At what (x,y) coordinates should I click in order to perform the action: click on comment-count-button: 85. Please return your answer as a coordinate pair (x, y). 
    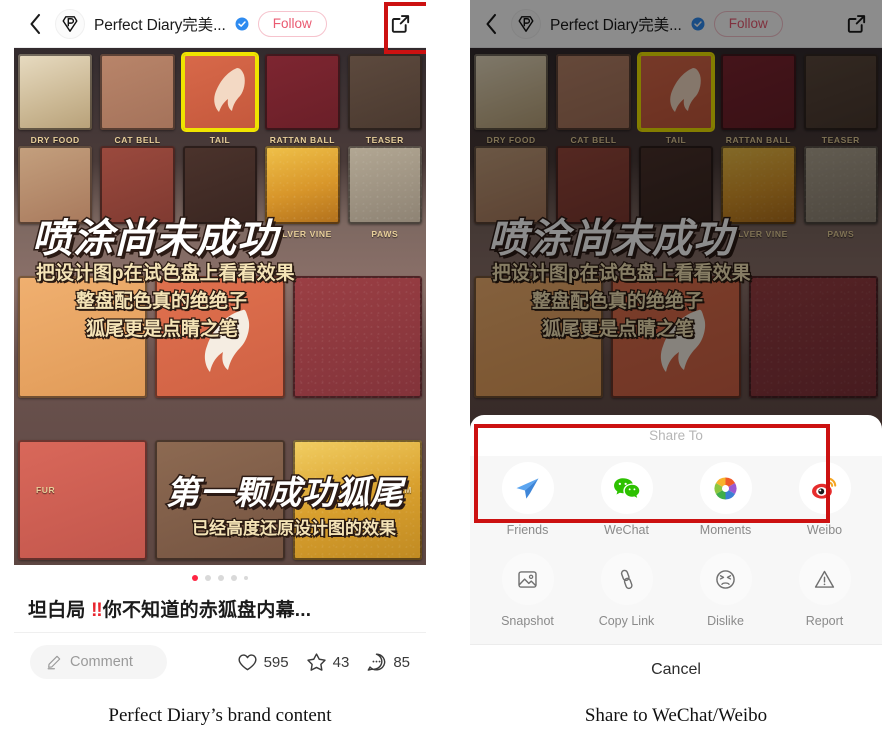
    Looking at the image, I should click on (388, 662).